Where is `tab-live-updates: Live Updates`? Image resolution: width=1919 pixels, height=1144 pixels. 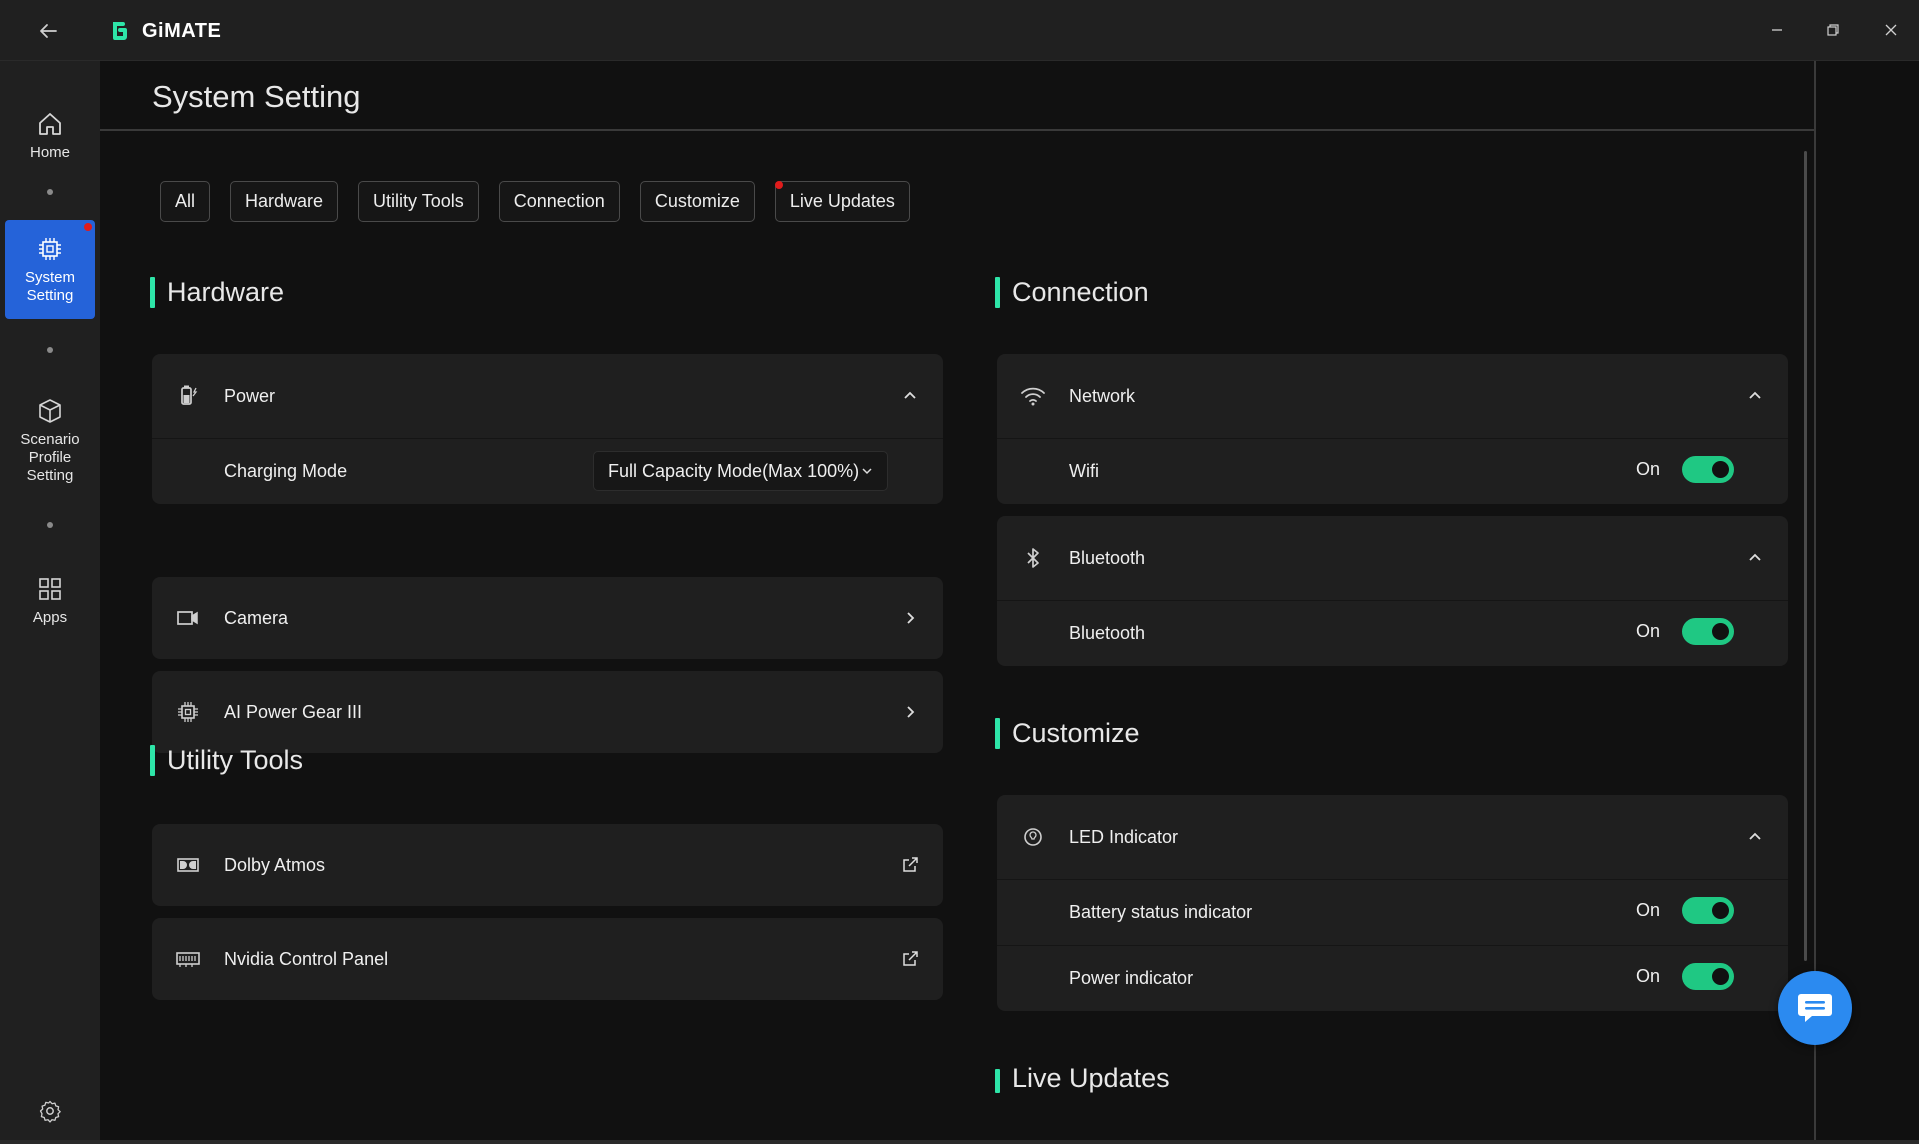
tab-live-updates: Live Updates is located at coordinates (842, 201).